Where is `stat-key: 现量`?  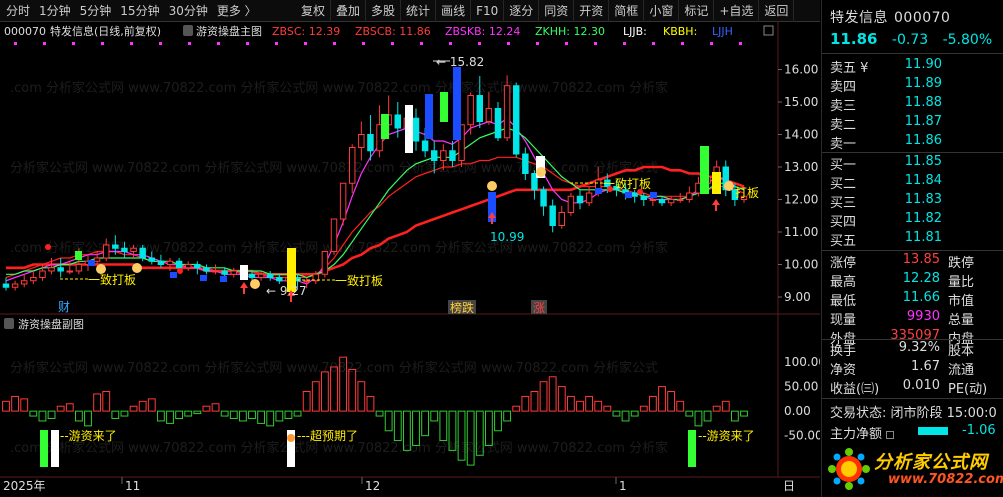
stat-key: 现量 is located at coordinates (843, 320).